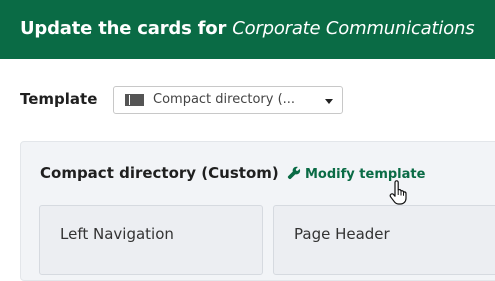  Describe the element at coordinates (294, 173) in the screenshot. I see `wrench-icon` at that location.